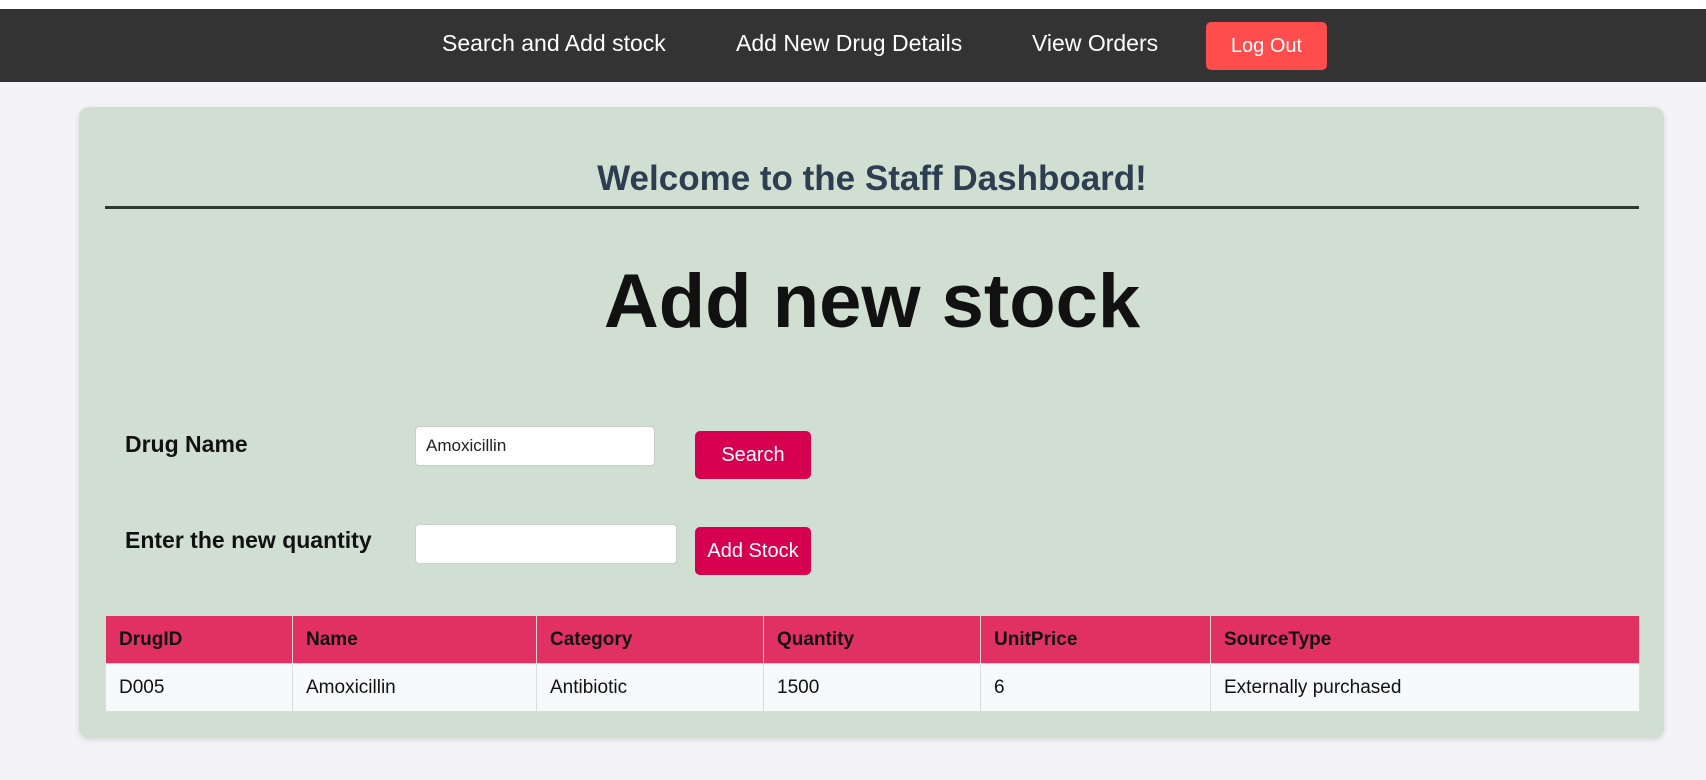 This screenshot has width=1706, height=780. Describe the element at coordinates (1095, 687) in the screenshot. I see `cell-unitprice: 6` at that location.